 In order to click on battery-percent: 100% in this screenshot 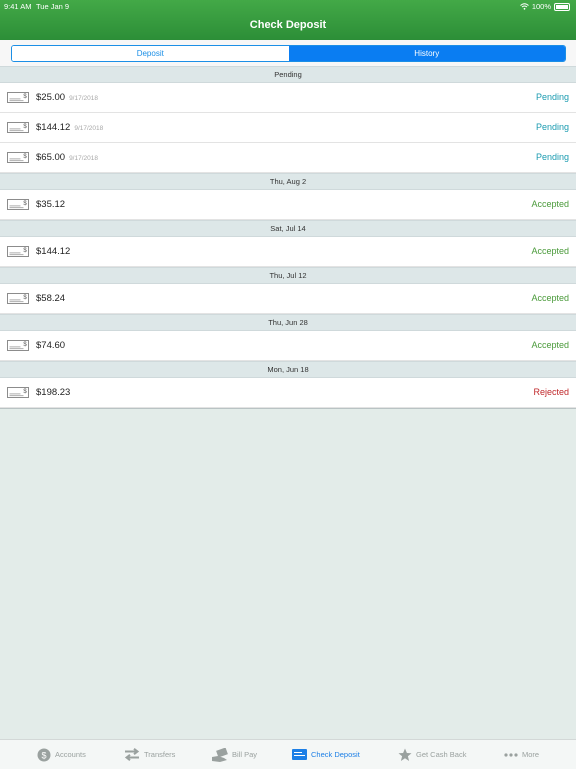, I will do `click(541, 6)`.